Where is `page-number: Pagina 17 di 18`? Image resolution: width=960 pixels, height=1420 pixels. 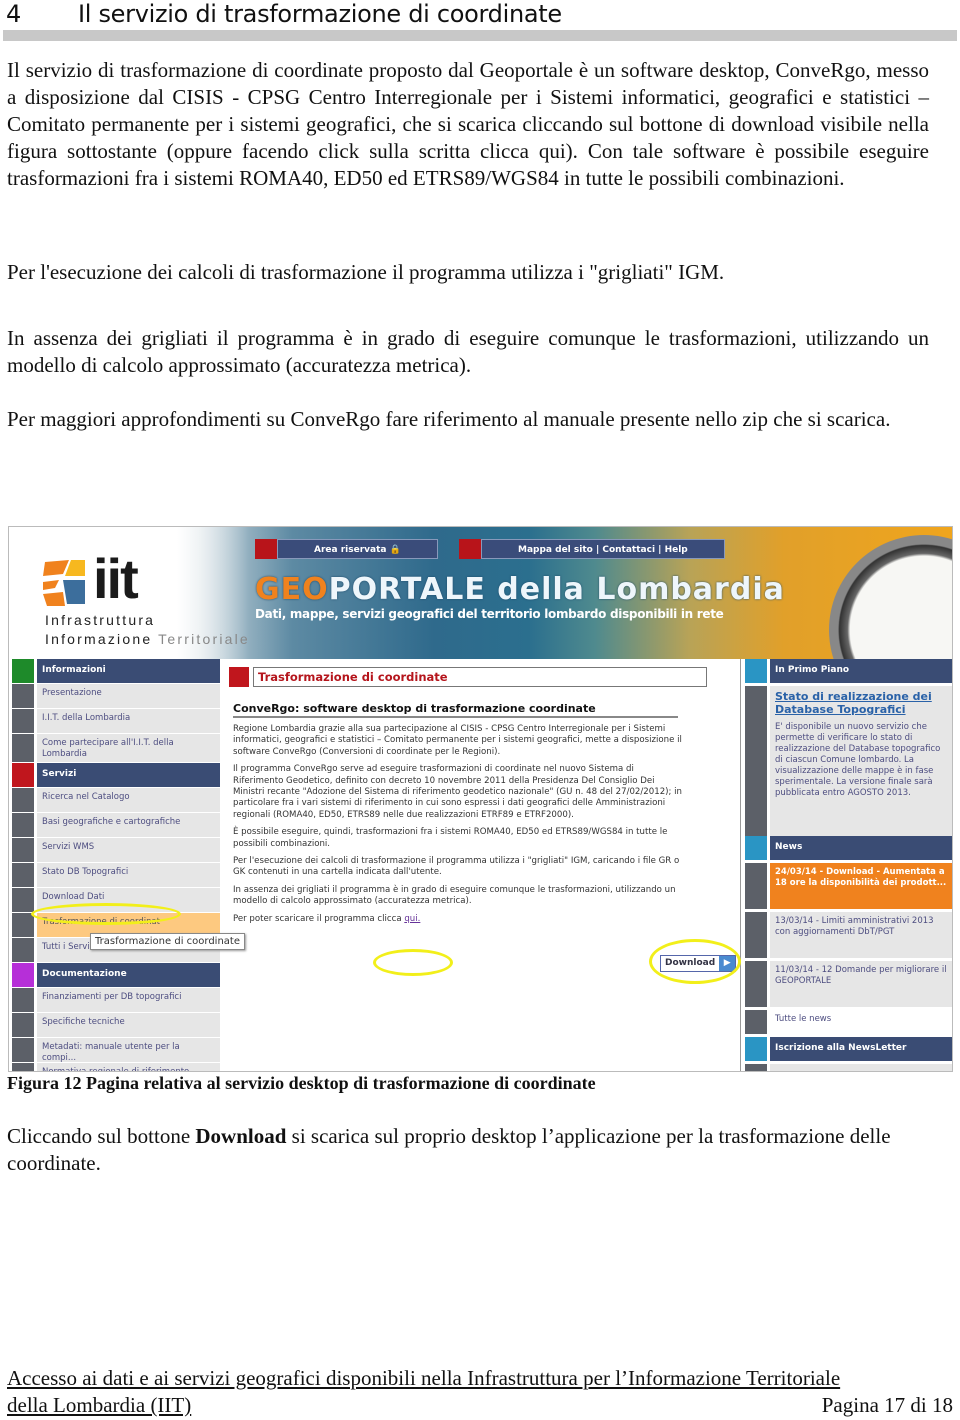
page-number: Pagina 17 di 18 is located at coordinates (887, 1405).